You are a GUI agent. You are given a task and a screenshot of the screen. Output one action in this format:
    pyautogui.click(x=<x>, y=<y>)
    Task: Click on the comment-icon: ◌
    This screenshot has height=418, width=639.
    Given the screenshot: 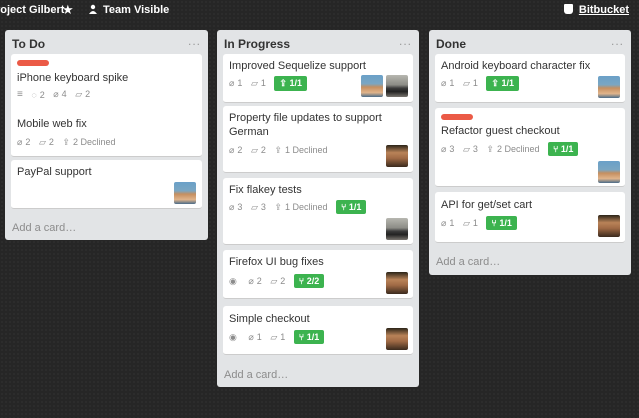 What is the action you would take?
    pyautogui.click(x=34, y=94)
    